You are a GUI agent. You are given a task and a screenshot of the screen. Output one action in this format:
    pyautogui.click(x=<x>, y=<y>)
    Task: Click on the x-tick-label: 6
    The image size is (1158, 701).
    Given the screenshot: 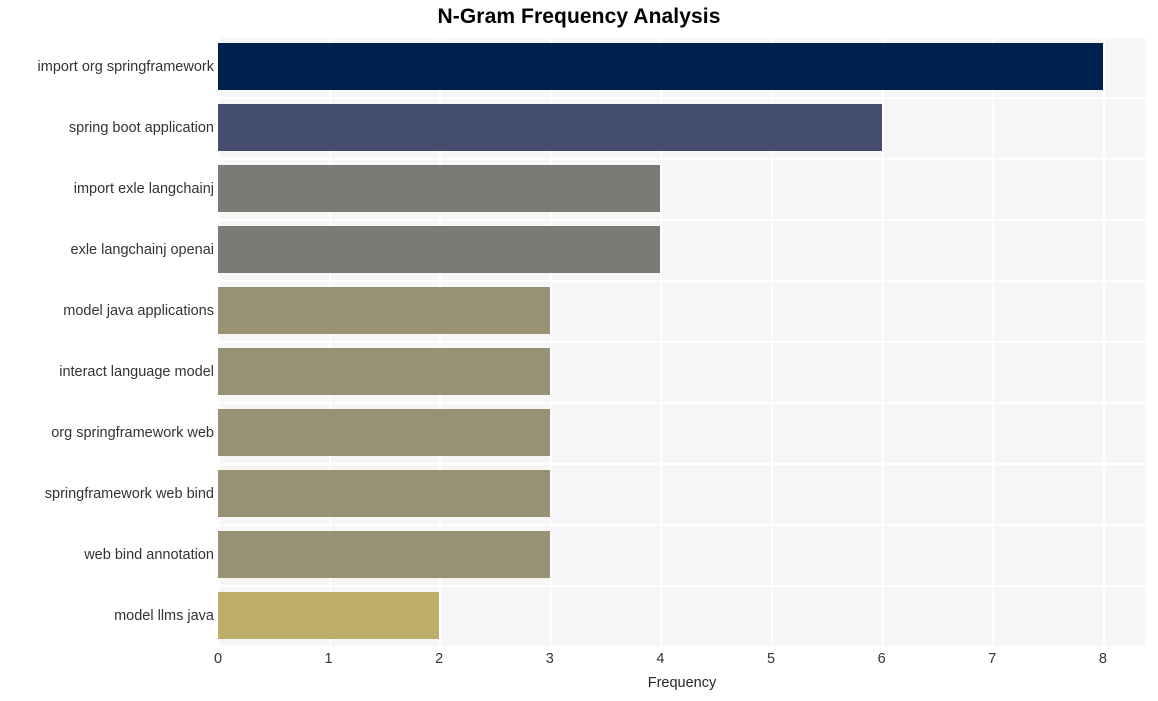 What is the action you would take?
    pyautogui.click(x=881, y=659)
    